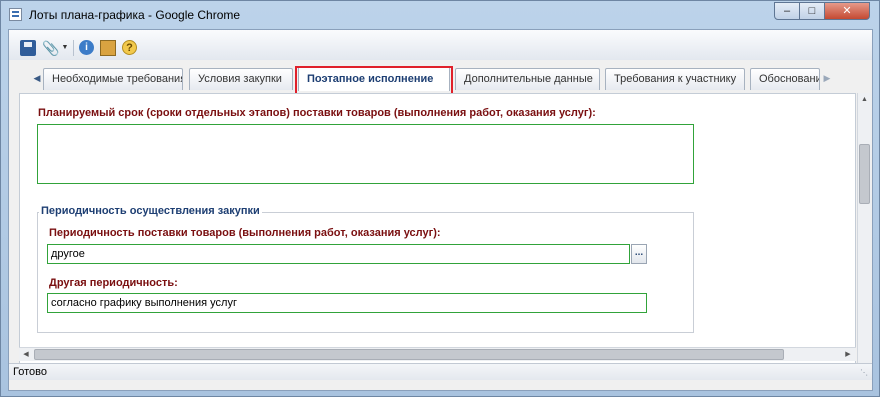 Image resolution: width=880 pixels, height=397 pixels. I want to click on save-icon, so click(28, 48).